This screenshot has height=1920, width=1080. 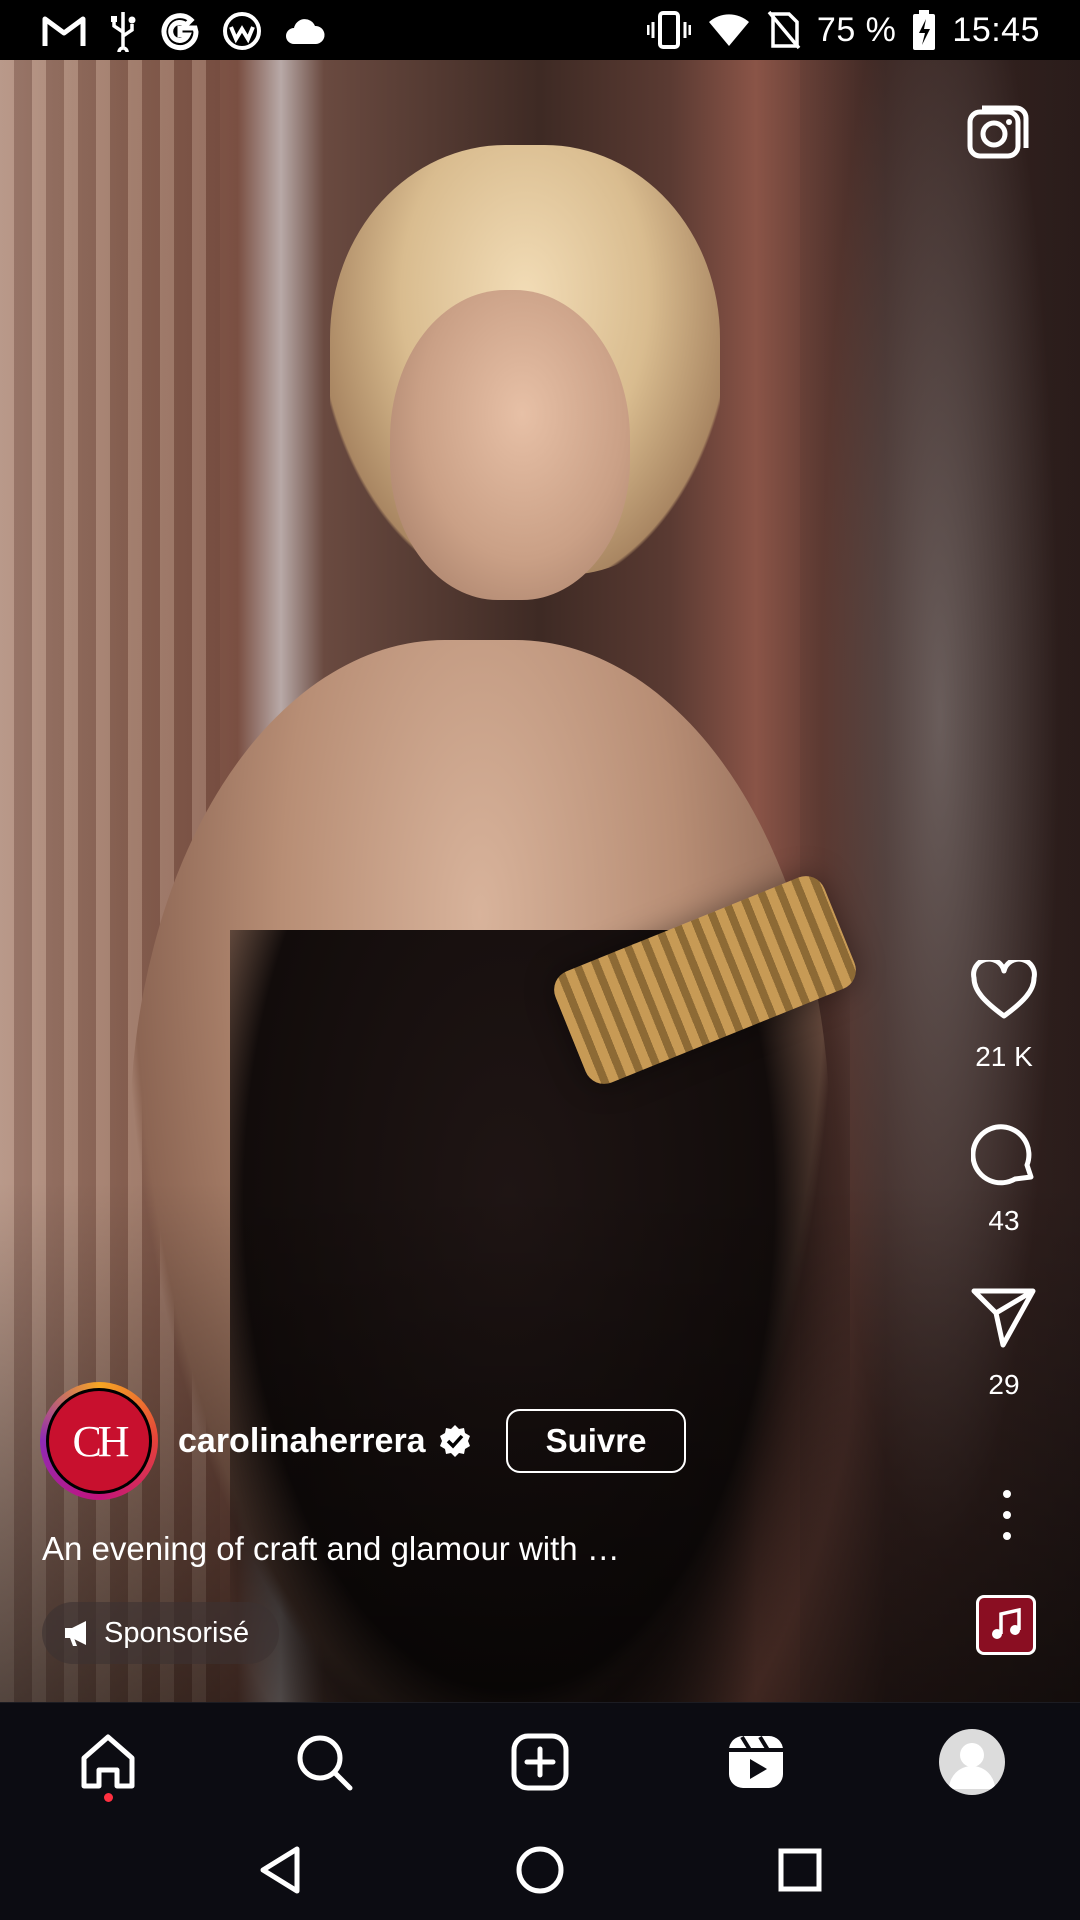 What do you see at coordinates (1004, 1384) in the screenshot?
I see `share-count: 29` at bounding box center [1004, 1384].